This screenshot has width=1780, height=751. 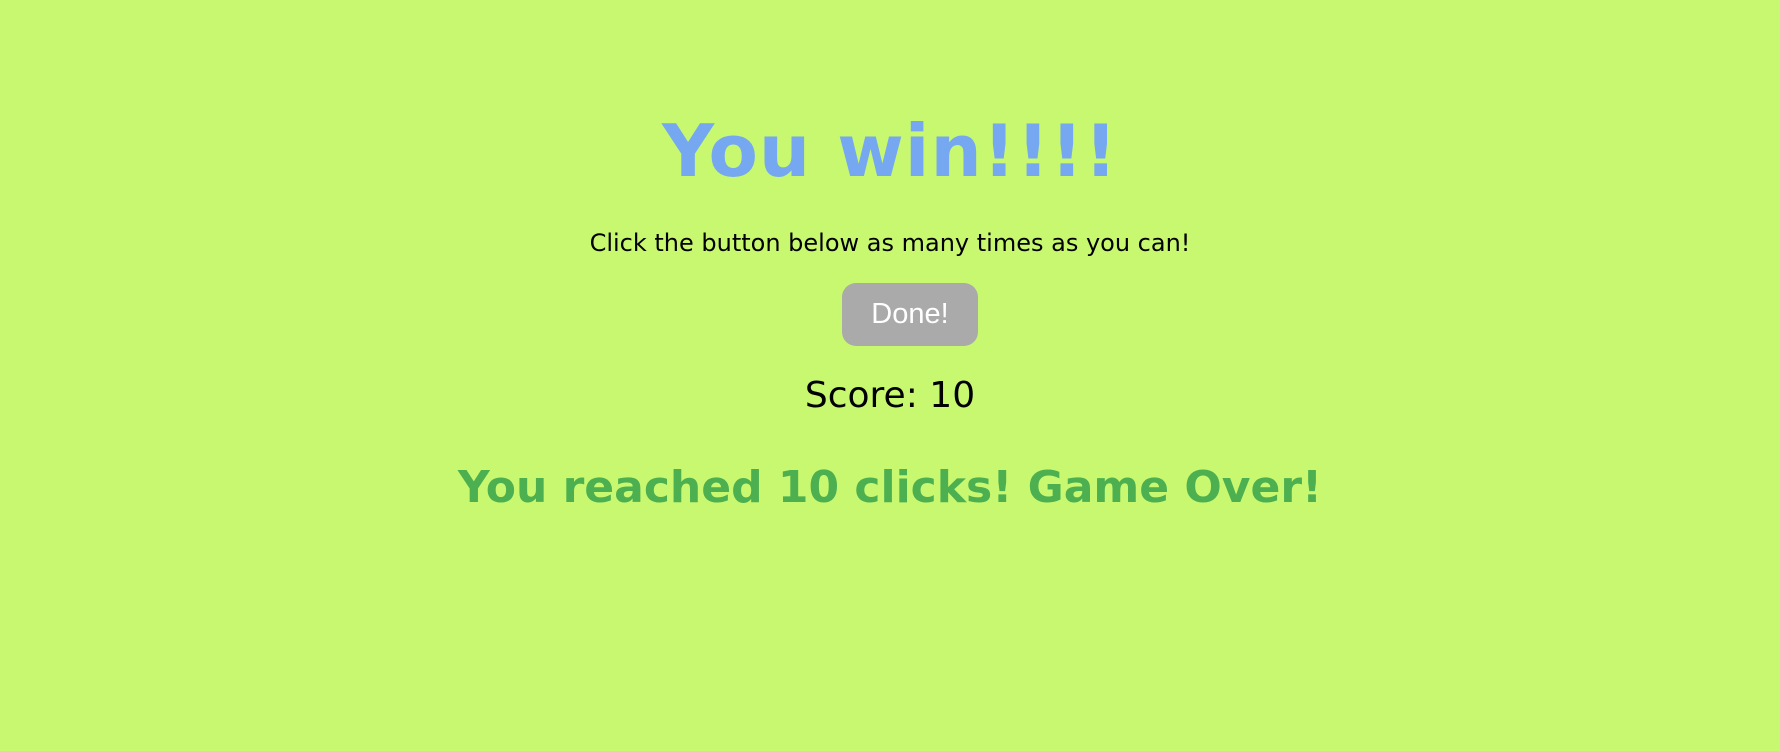 What do you see at coordinates (952, 395) in the screenshot?
I see `score-value: 10` at bounding box center [952, 395].